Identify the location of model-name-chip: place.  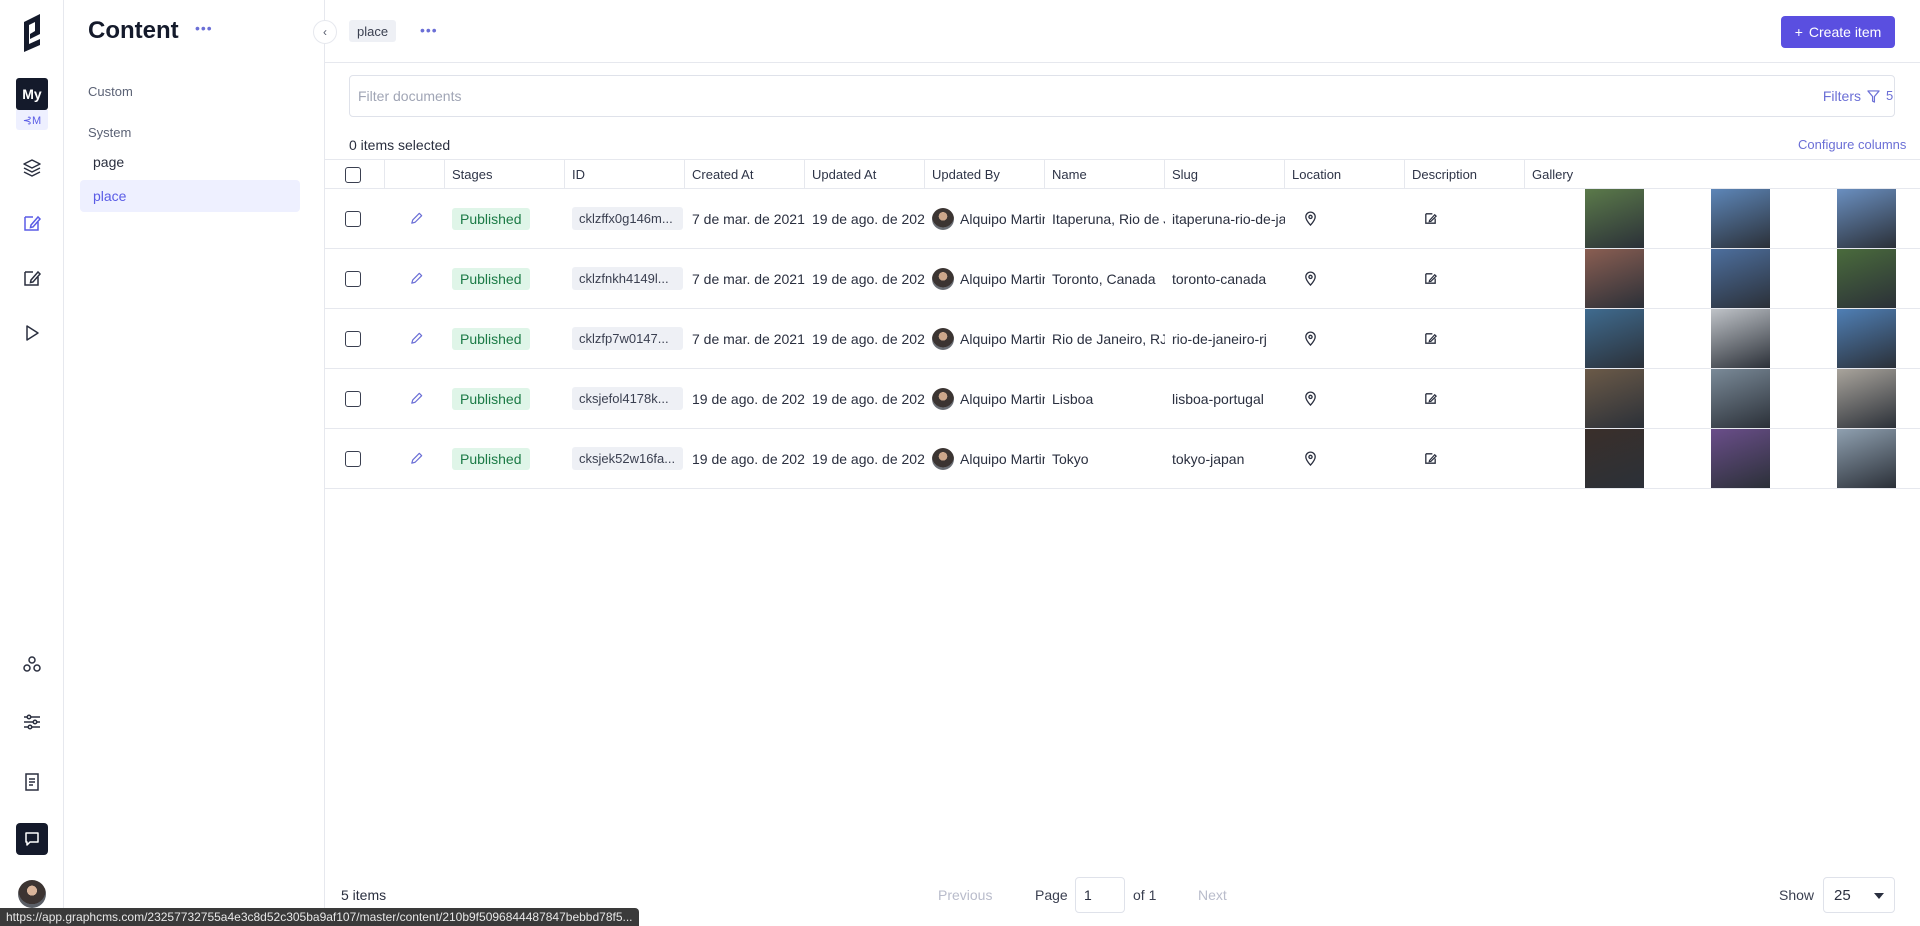
(373, 31).